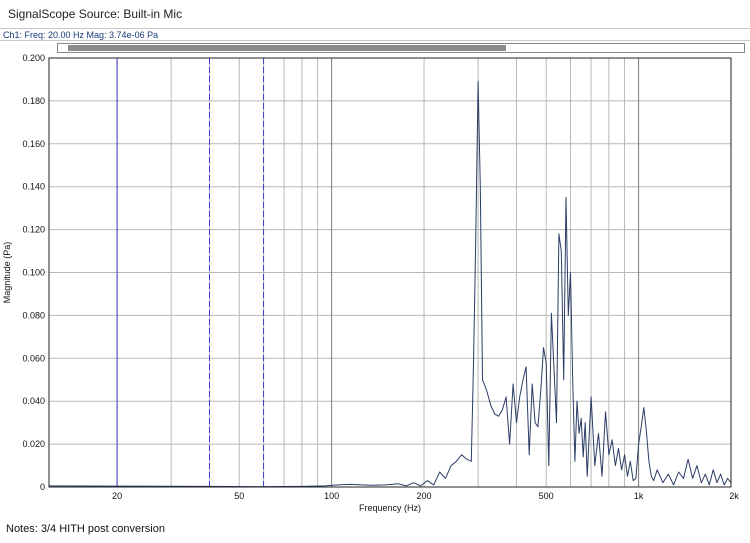 The height and width of the screenshot is (543, 750). What do you see at coordinates (85, 529) in the screenshot?
I see `notes-text: Notes: 3/4 HITH post conversion` at bounding box center [85, 529].